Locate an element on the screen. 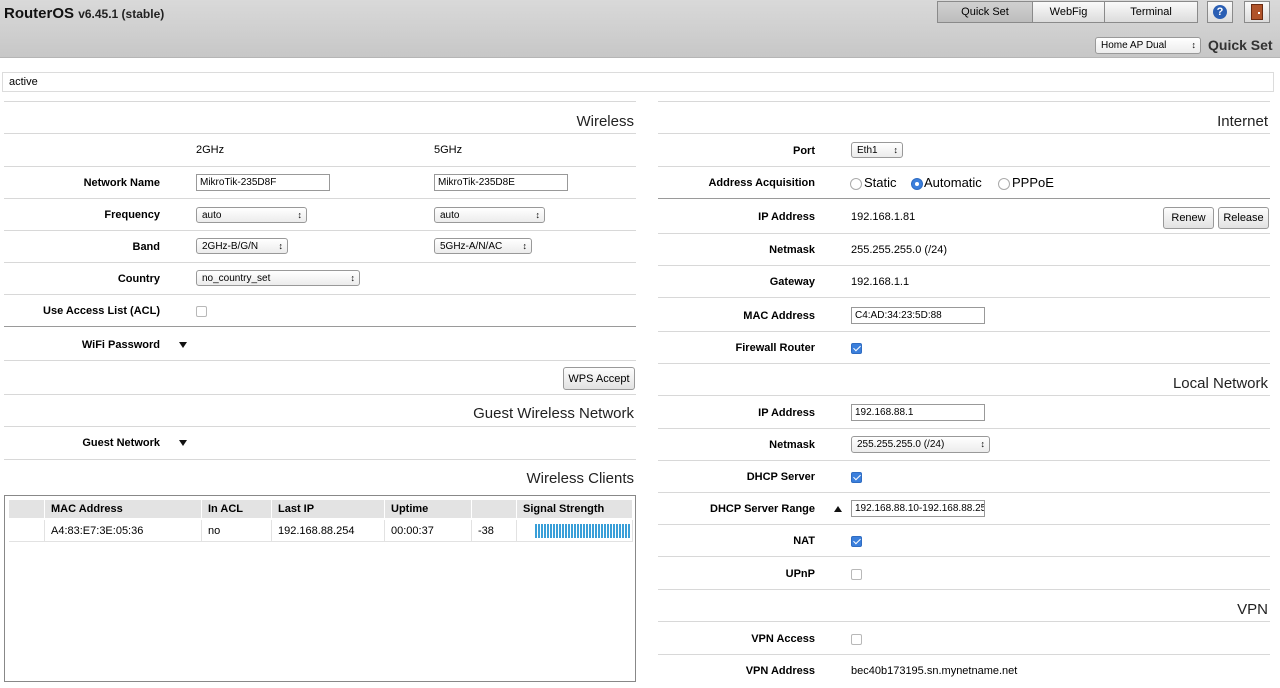  clients-title: Wireless Clients is located at coordinates (580, 478).